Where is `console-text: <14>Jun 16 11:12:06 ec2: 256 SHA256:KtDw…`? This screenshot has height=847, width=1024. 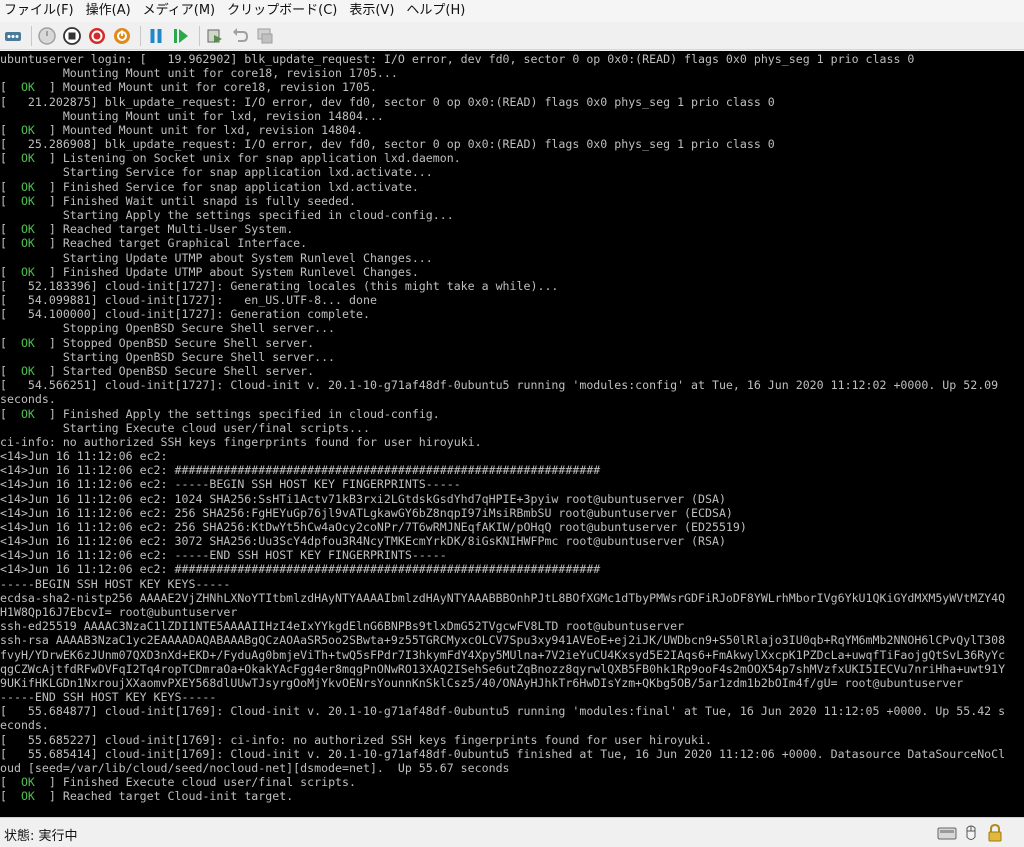
console-text: <14>Jun 16 11:12:06 ec2: 256 SHA256:KtDw… is located at coordinates (373, 526).